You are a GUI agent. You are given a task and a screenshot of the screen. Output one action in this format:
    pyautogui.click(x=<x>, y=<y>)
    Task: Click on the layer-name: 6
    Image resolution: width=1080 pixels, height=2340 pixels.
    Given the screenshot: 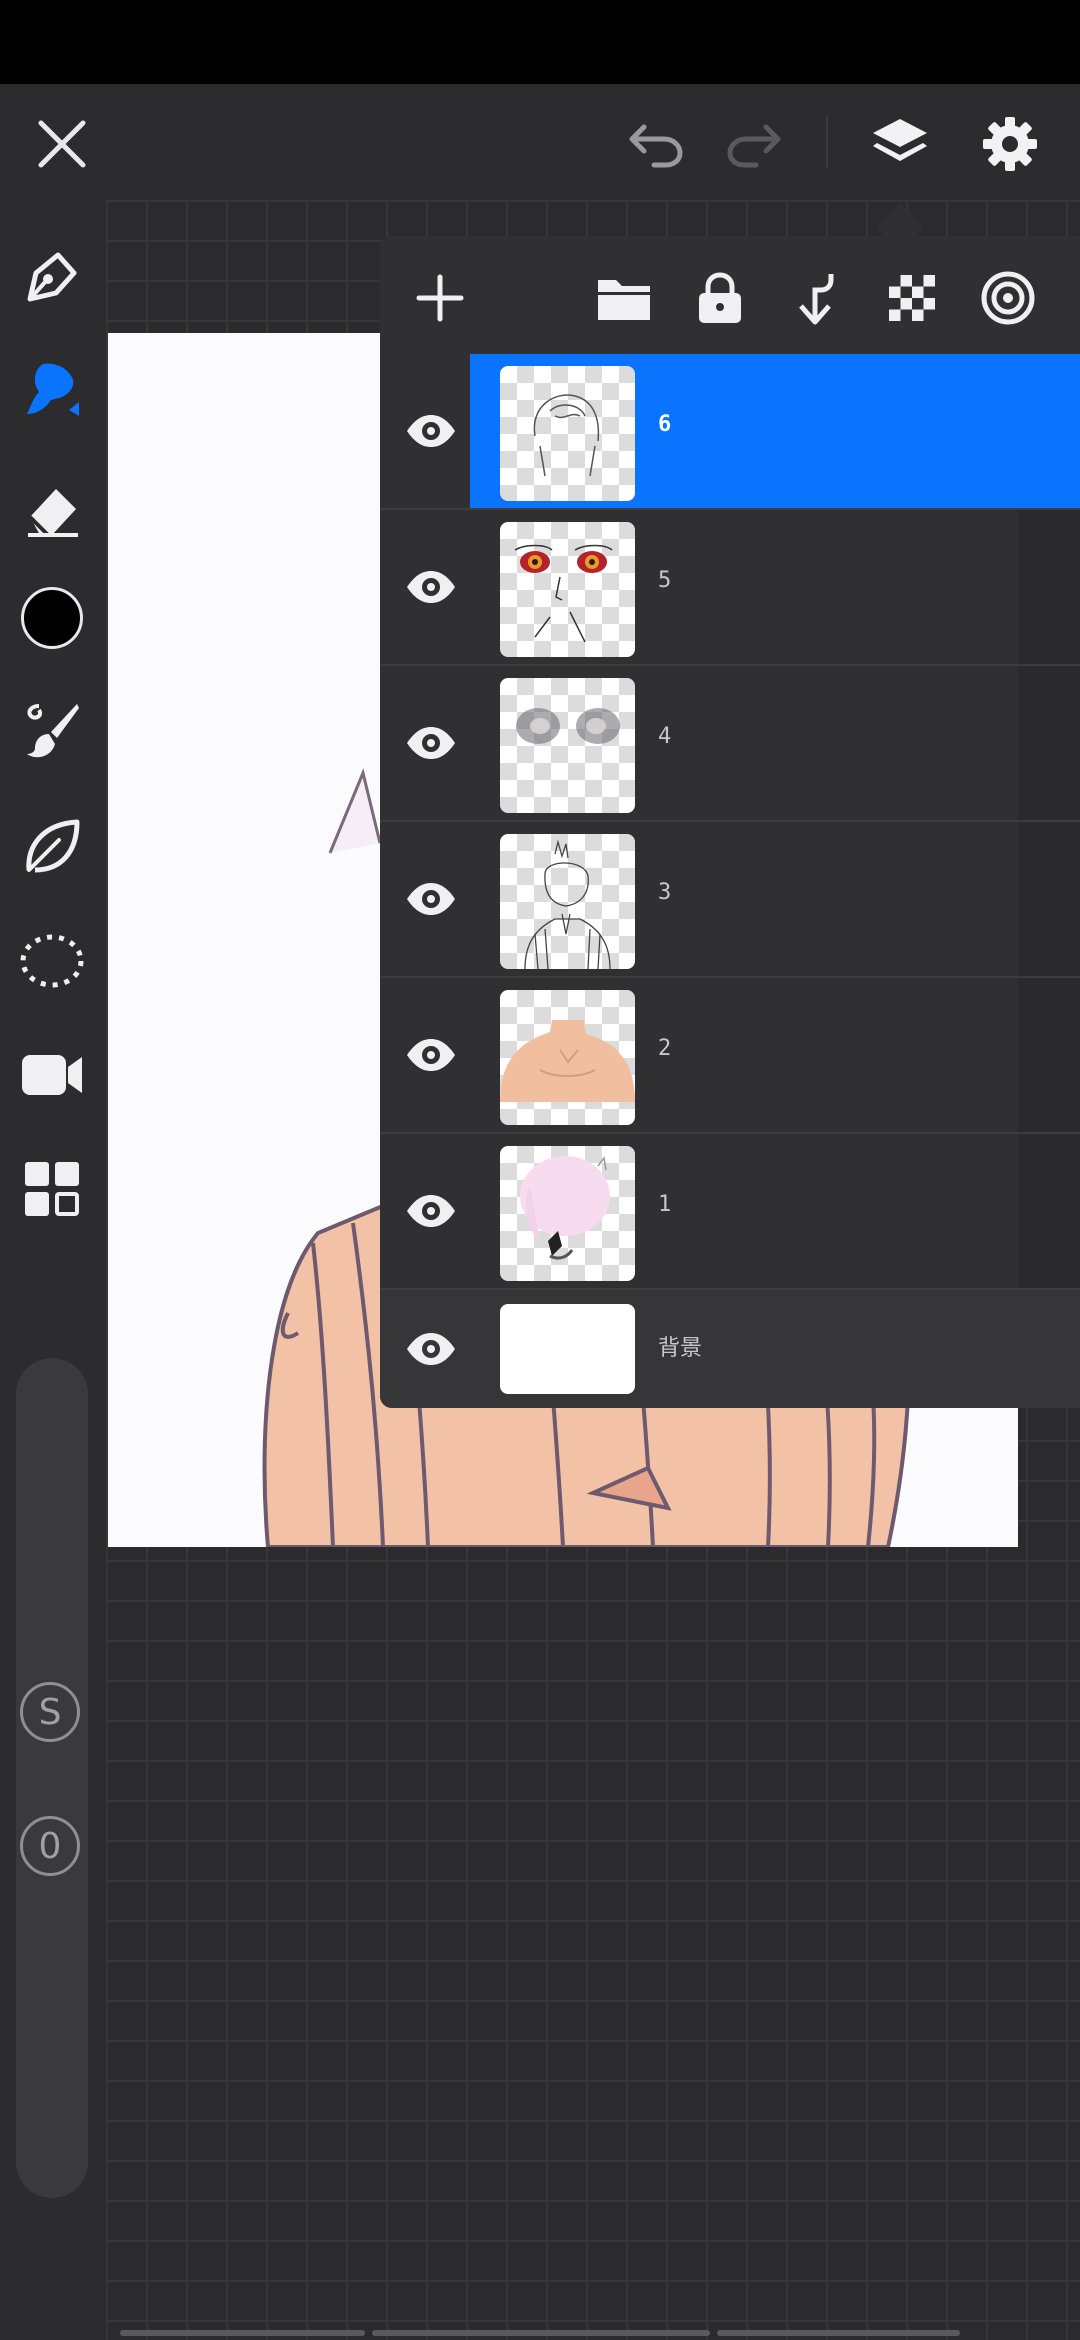 What is the action you would take?
    pyautogui.click(x=665, y=424)
    